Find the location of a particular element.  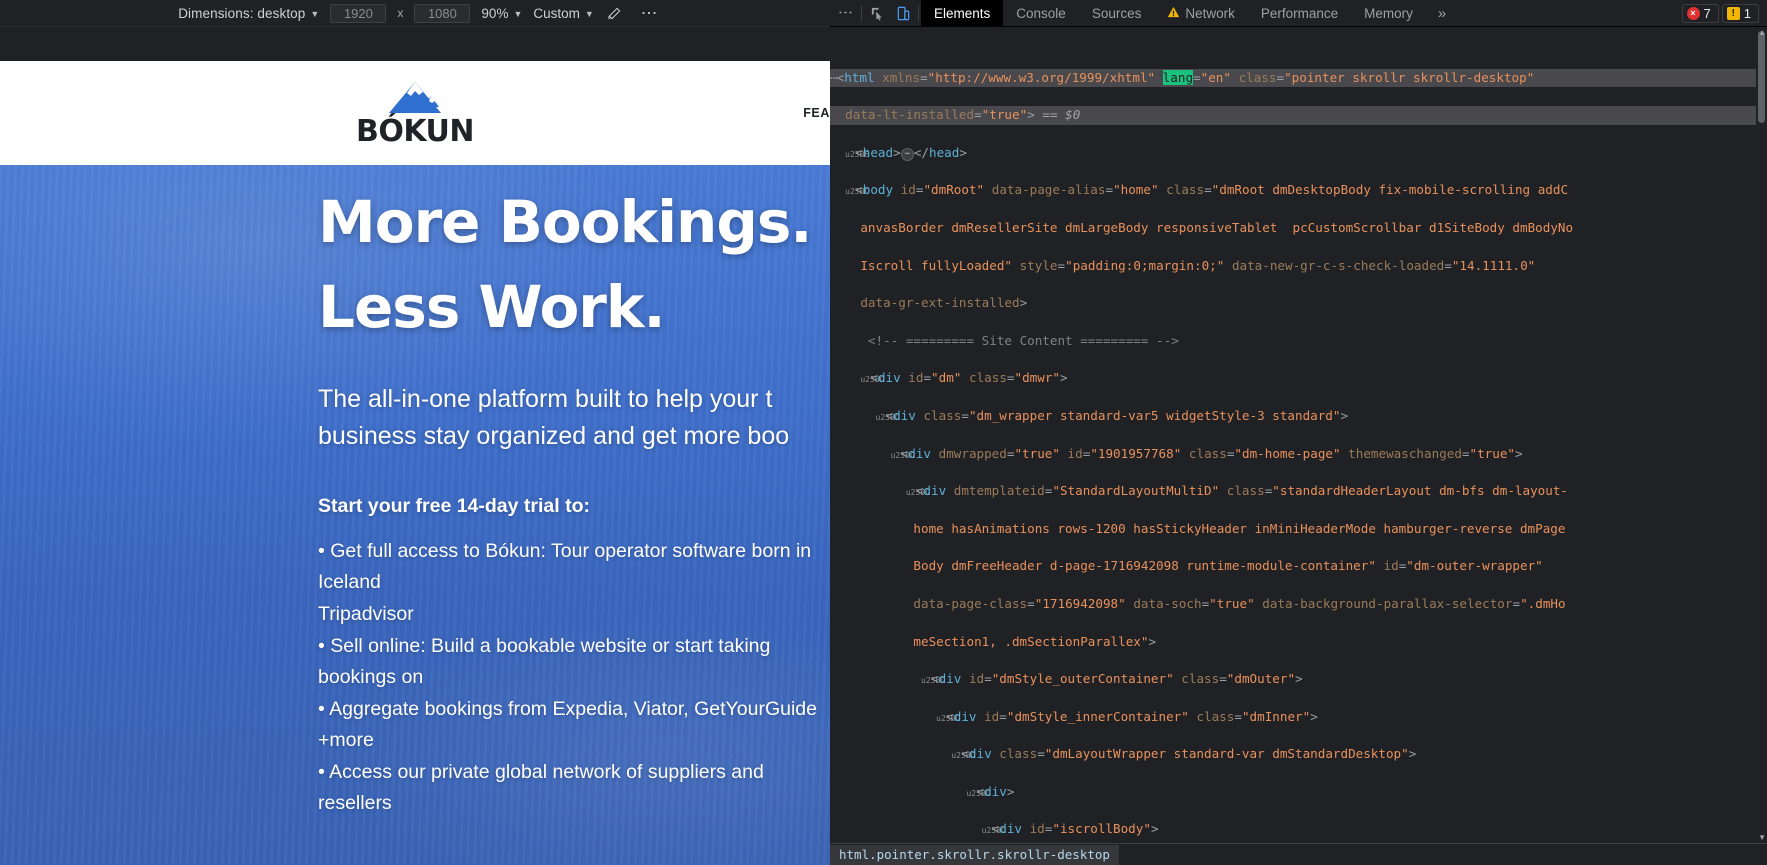

site-header: BÓKUN FEA is located at coordinates (415, 113).